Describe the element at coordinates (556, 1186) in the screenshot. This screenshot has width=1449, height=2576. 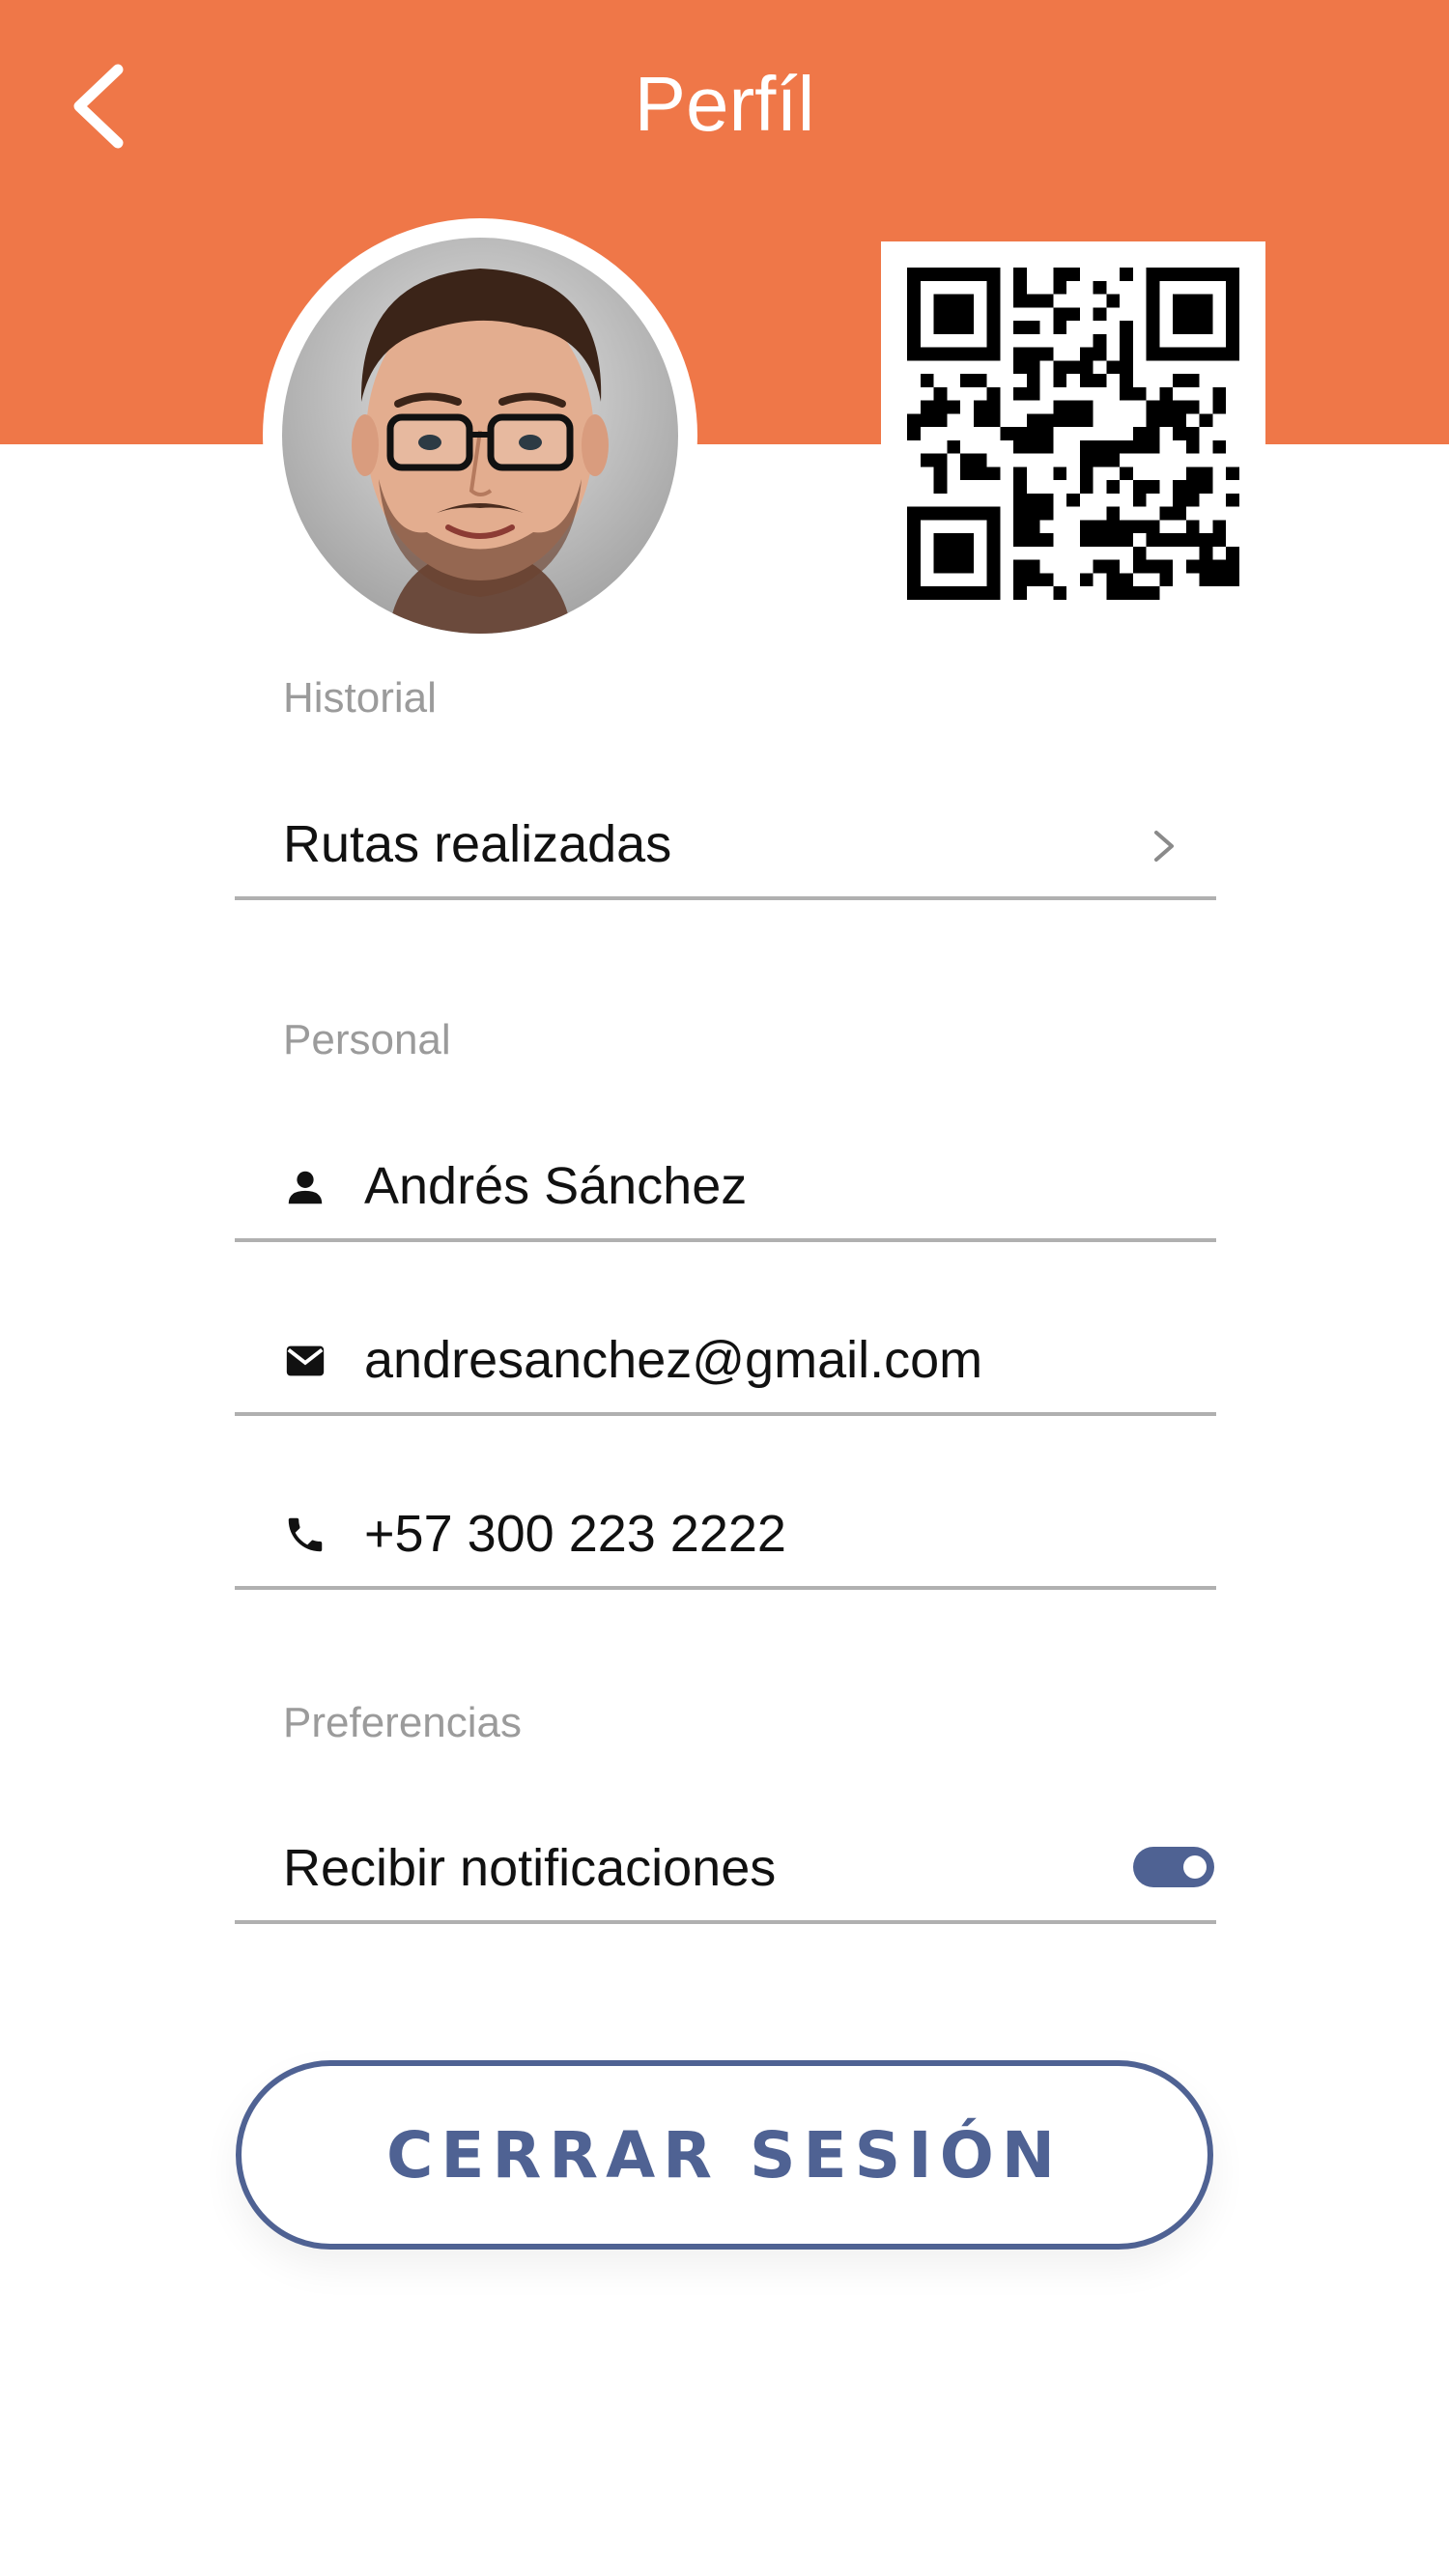
I see `name-value: Andrés Sánchez` at that location.